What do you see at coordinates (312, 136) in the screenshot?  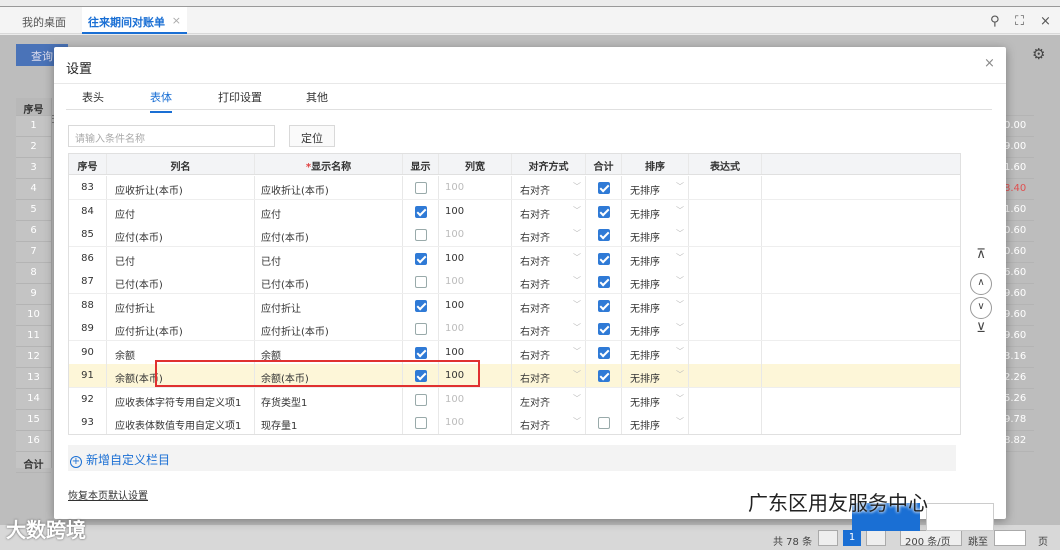 I see `locate-button: 定位` at bounding box center [312, 136].